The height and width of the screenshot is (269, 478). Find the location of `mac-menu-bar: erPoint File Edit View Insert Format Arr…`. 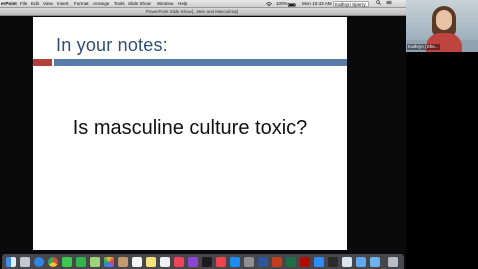

mac-menu-bar: erPoint File Edit View Insert Format Arr… is located at coordinates (203, 4).